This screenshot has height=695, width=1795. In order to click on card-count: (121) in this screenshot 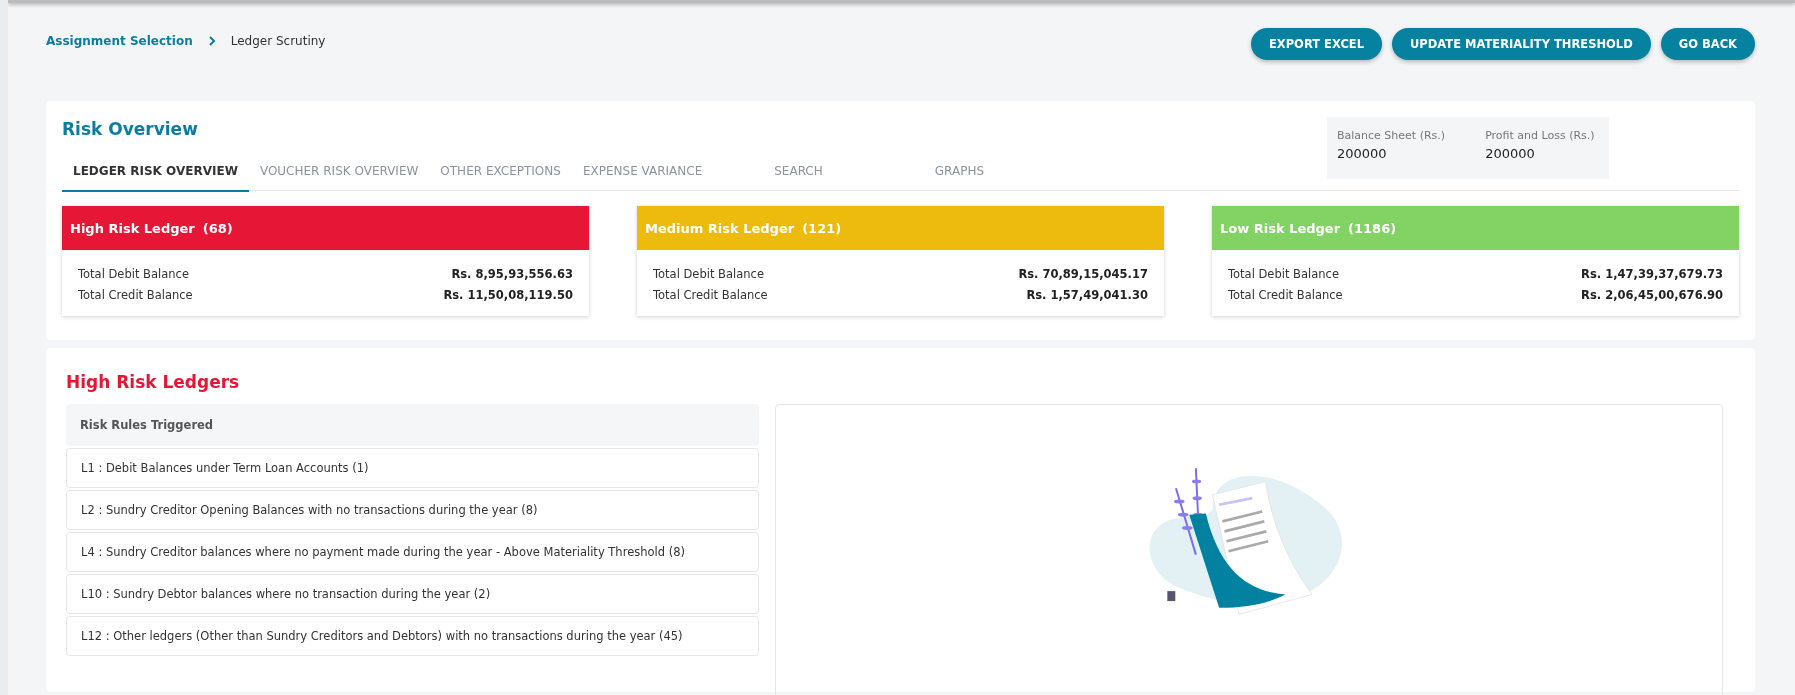, I will do `click(822, 228)`.